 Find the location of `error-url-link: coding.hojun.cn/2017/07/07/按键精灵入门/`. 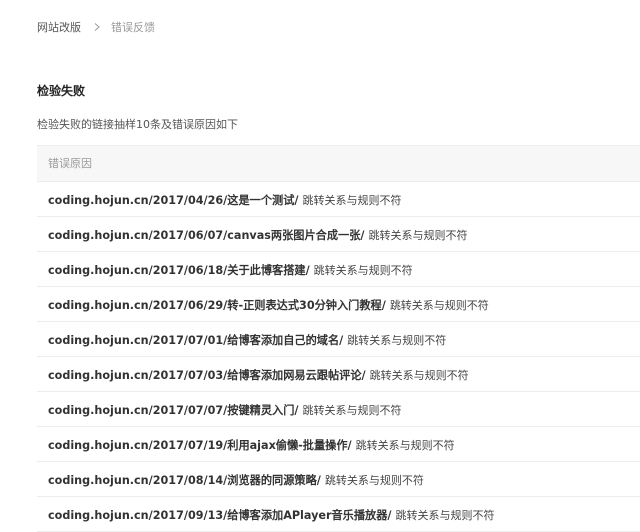

error-url-link: coding.hojun.cn/2017/07/07/按键精灵入门/ is located at coordinates (173, 410).